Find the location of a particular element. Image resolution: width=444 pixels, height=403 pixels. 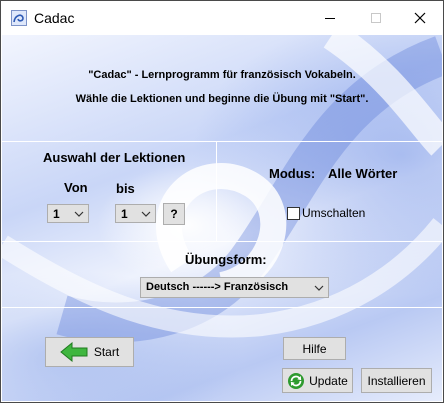

from-lesson-value: 1 is located at coordinates (56, 214).